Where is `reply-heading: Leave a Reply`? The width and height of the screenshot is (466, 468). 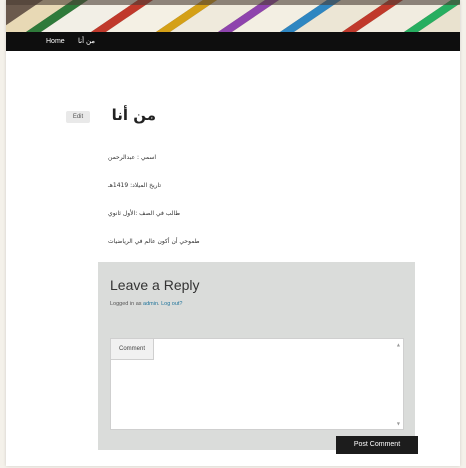 reply-heading: Leave a Reply is located at coordinates (155, 285).